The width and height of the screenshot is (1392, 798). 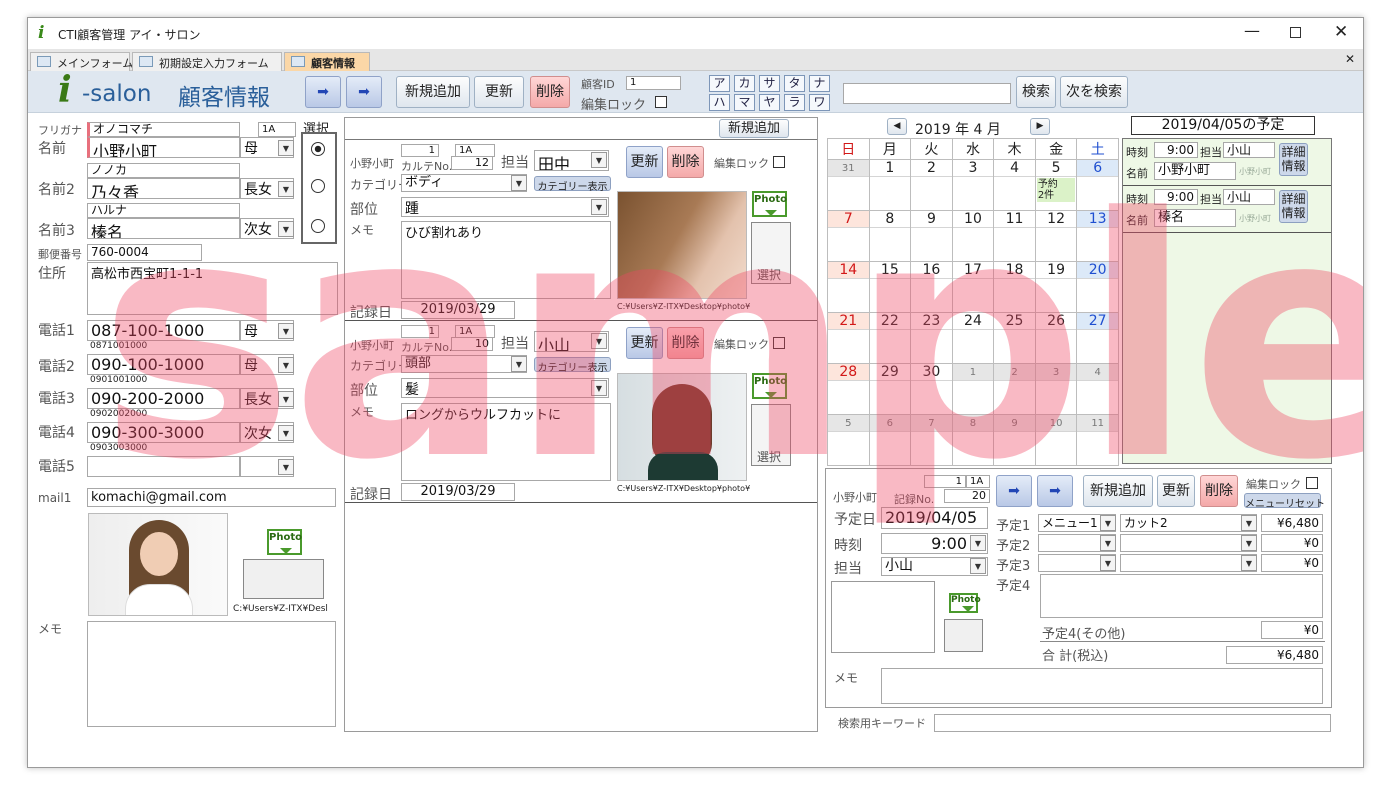 I want to click on record1-part: 踵, so click(x=505, y=207).